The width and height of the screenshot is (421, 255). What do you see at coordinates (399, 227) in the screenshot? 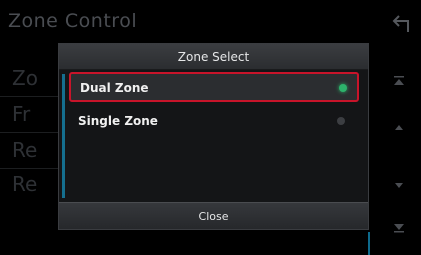
I see `scroll-bottom-icon` at bounding box center [399, 227].